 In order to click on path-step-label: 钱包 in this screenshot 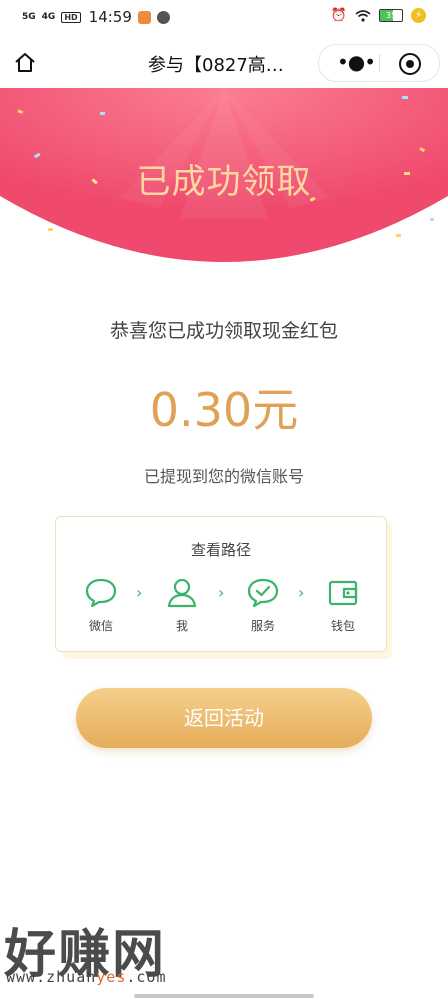, I will do `click(342, 626)`.